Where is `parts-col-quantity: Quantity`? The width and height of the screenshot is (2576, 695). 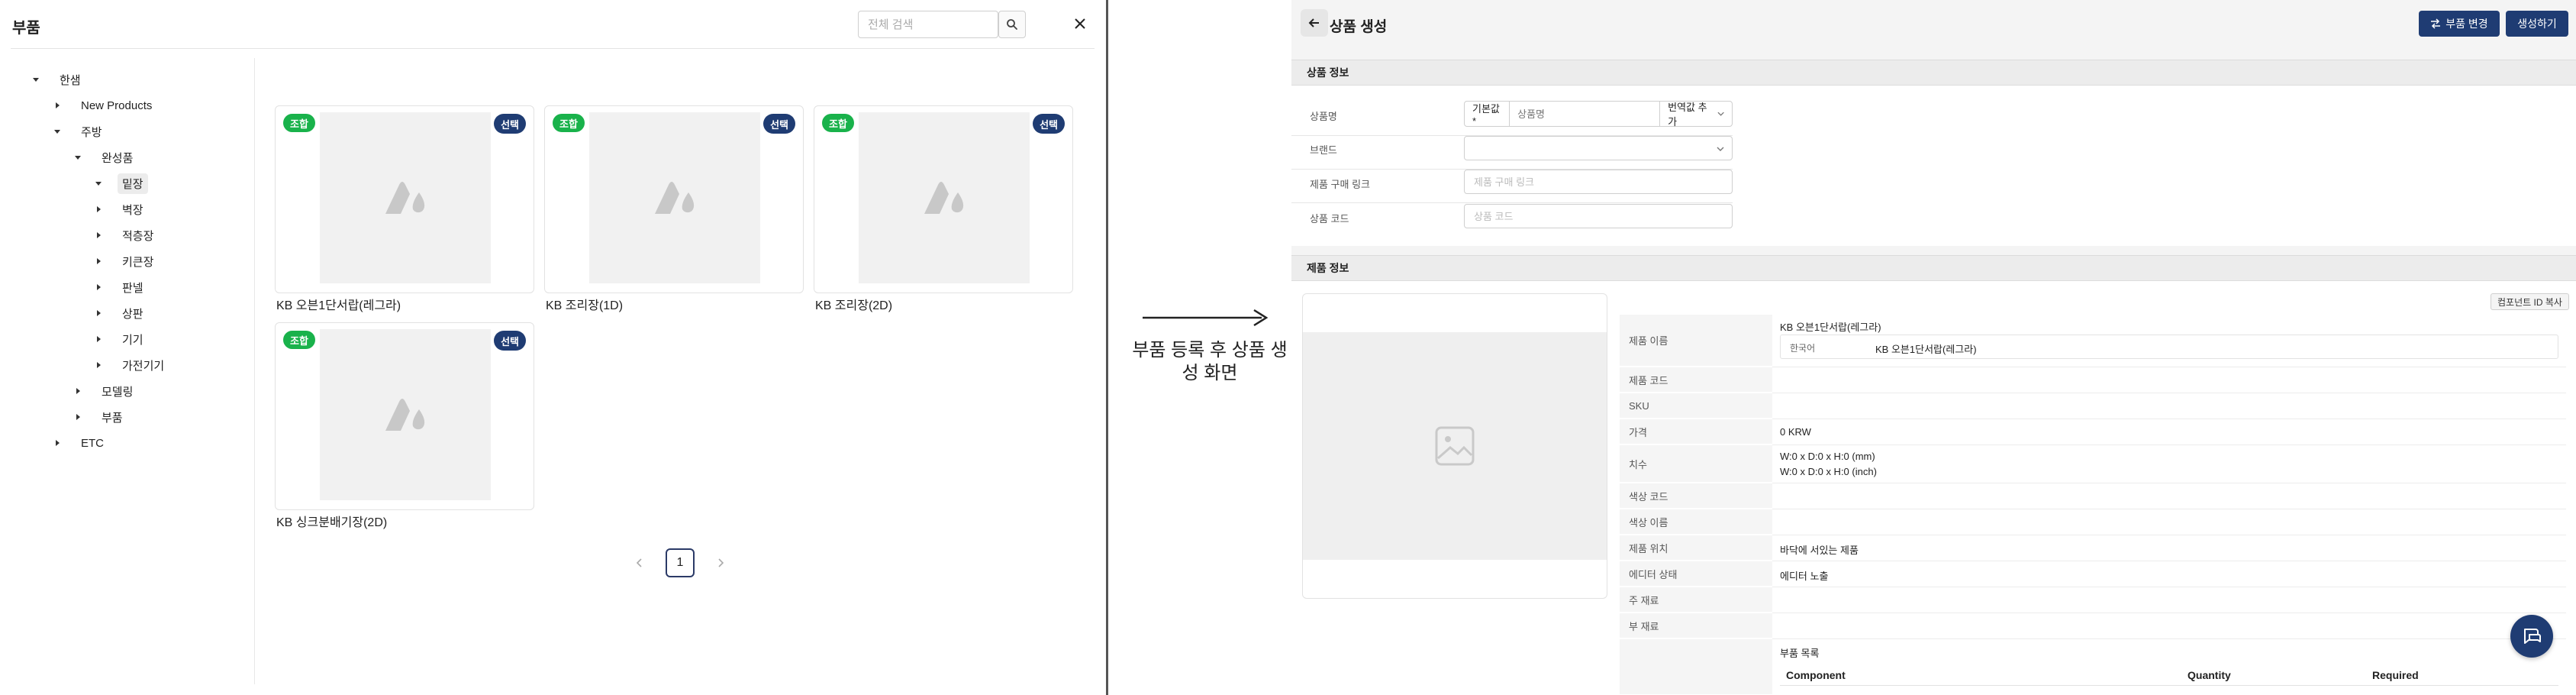 parts-col-quantity: Quantity is located at coordinates (2210, 675).